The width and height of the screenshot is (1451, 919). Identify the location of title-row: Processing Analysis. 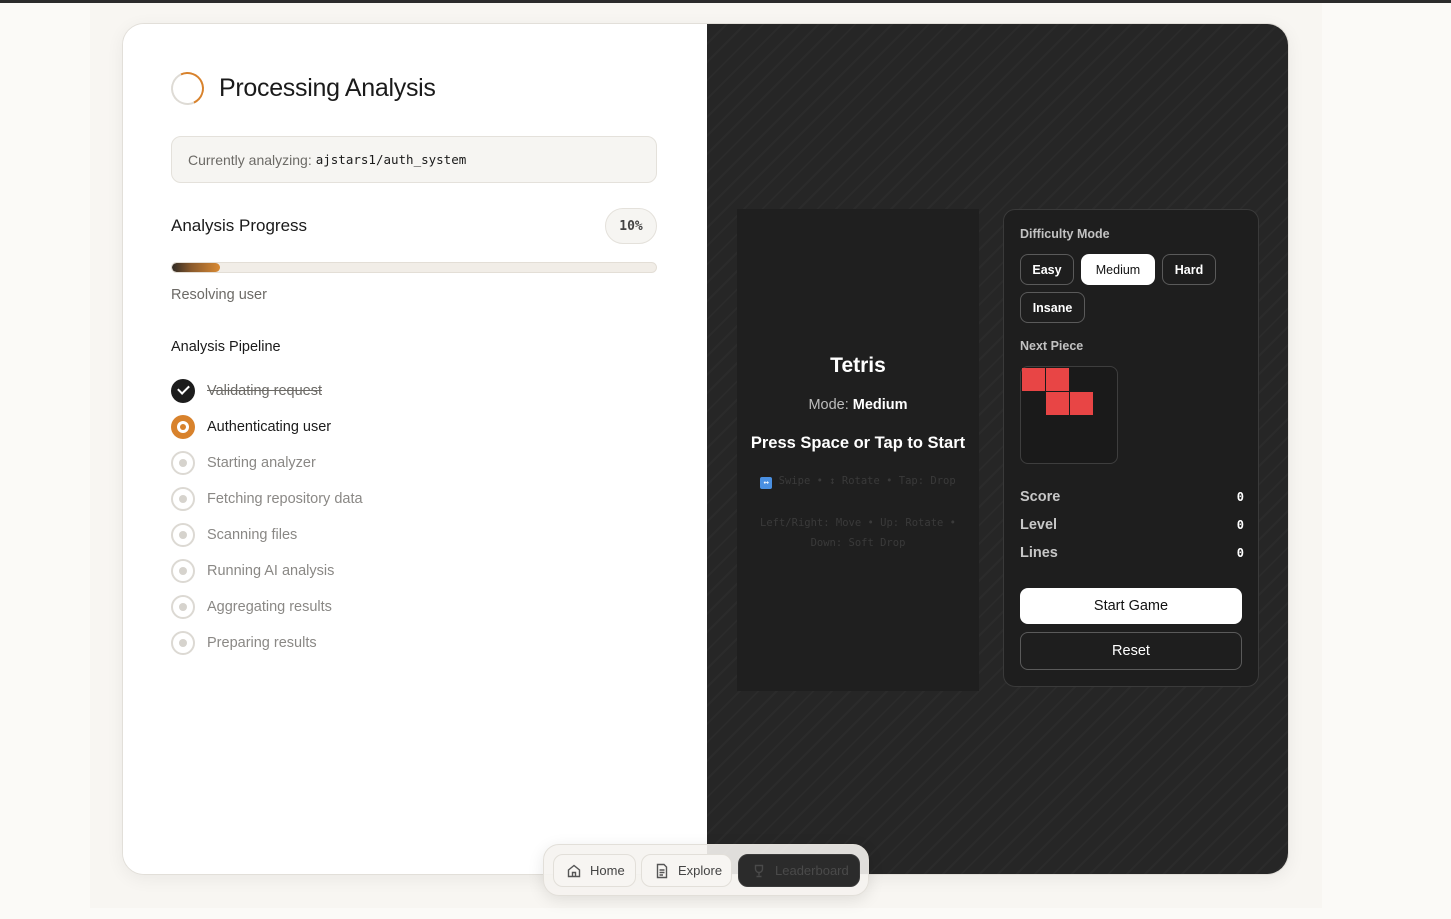
(301, 88).